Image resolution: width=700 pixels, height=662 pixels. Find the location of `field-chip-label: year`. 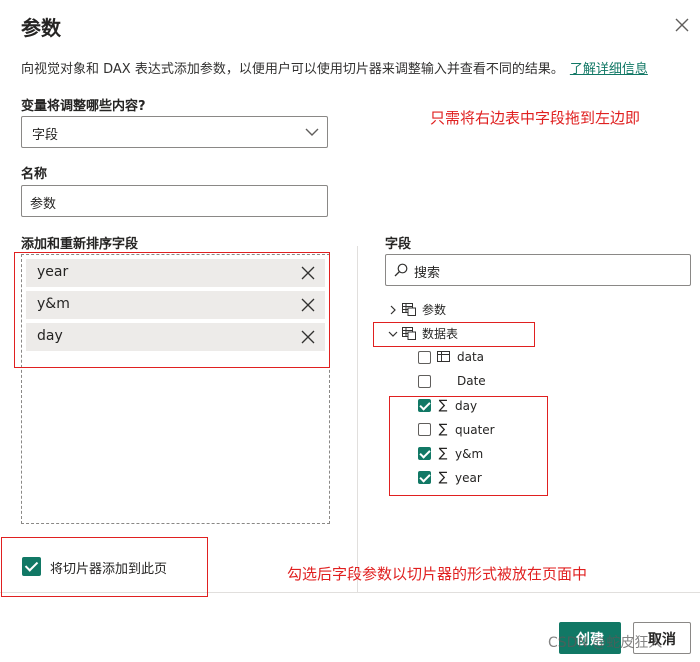

field-chip-label: year is located at coordinates (53, 272).